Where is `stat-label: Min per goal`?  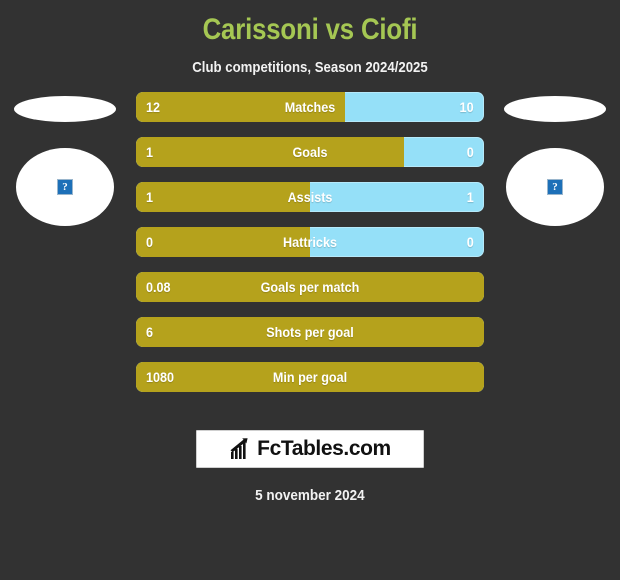 stat-label: Min per goal is located at coordinates (310, 377).